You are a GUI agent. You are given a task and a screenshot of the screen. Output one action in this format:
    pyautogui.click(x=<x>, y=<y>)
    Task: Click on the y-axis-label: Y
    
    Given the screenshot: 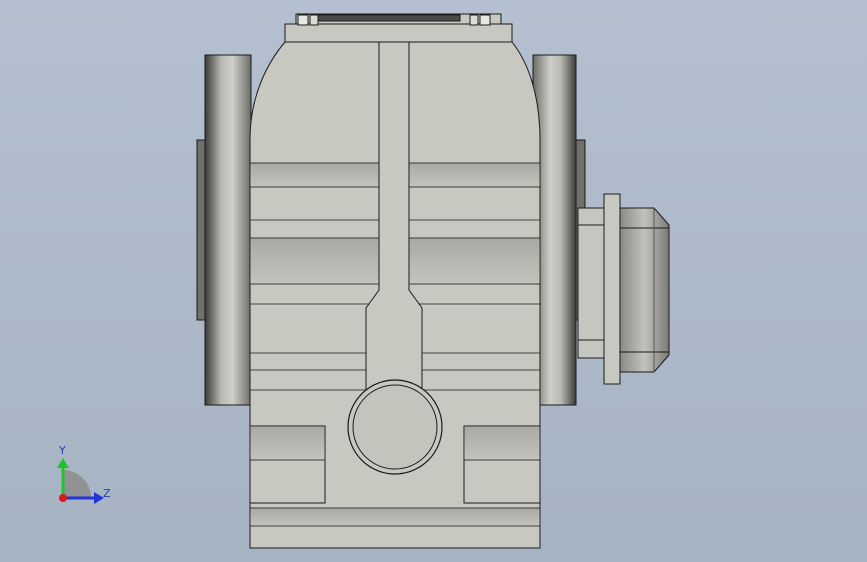 What is the action you would take?
    pyautogui.click(x=62, y=450)
    